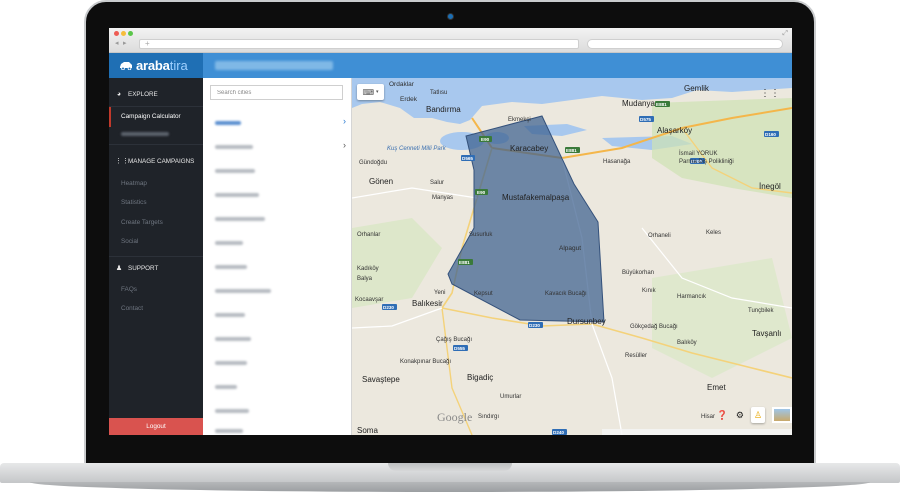  I want to click on keyboard-shortcuts-button: ⌨ ▾, so click(370, 92).